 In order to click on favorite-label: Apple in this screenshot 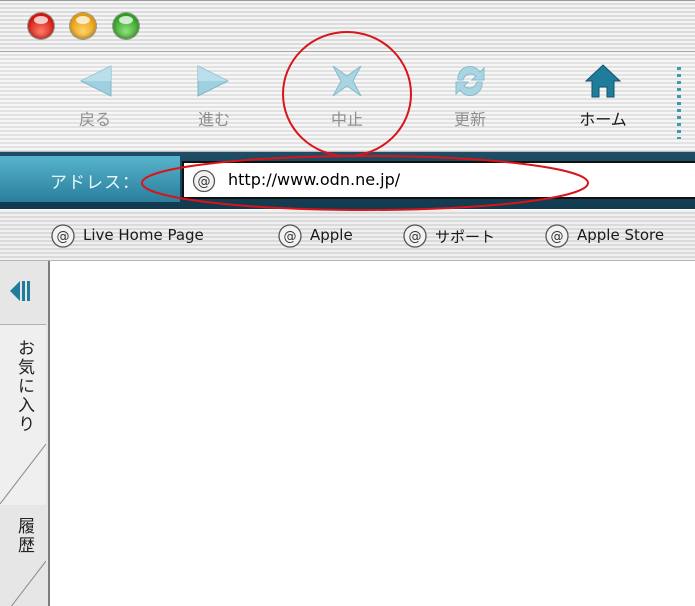, I will do `click(331, 235)`.